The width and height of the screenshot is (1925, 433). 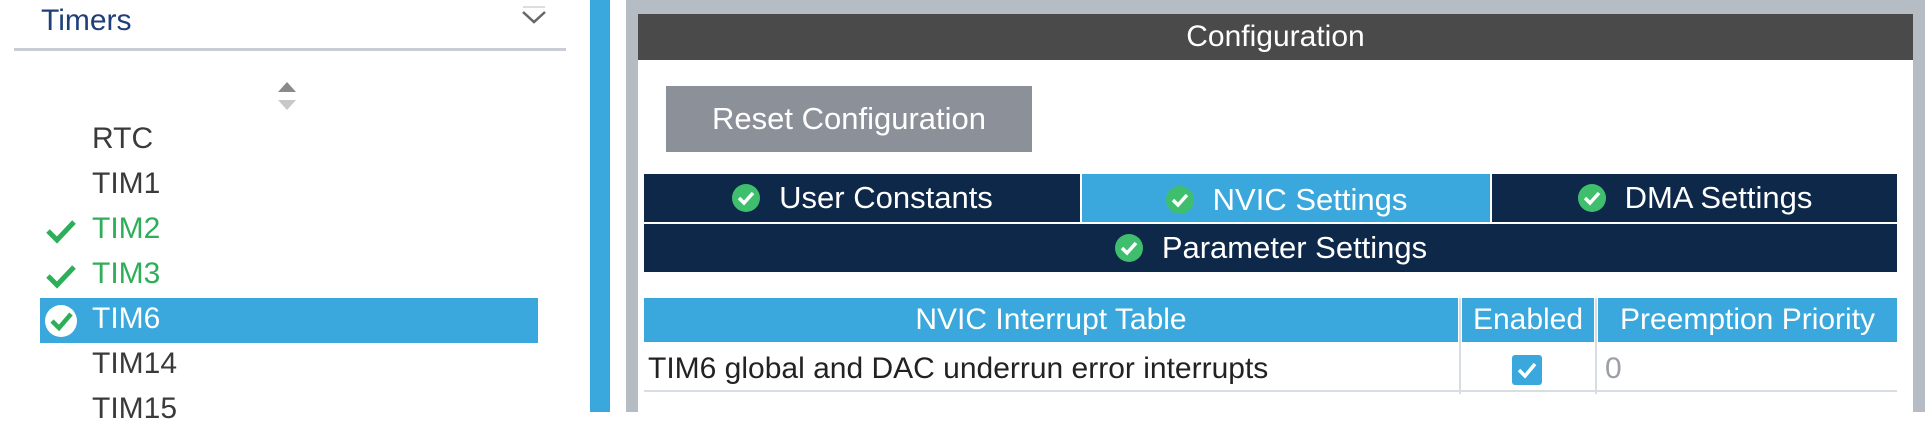 What do you see at coordinates (1528, 320) in the screenshot?
I see `column-header-enabled: Enabled` at bounding box center [1528, 320].